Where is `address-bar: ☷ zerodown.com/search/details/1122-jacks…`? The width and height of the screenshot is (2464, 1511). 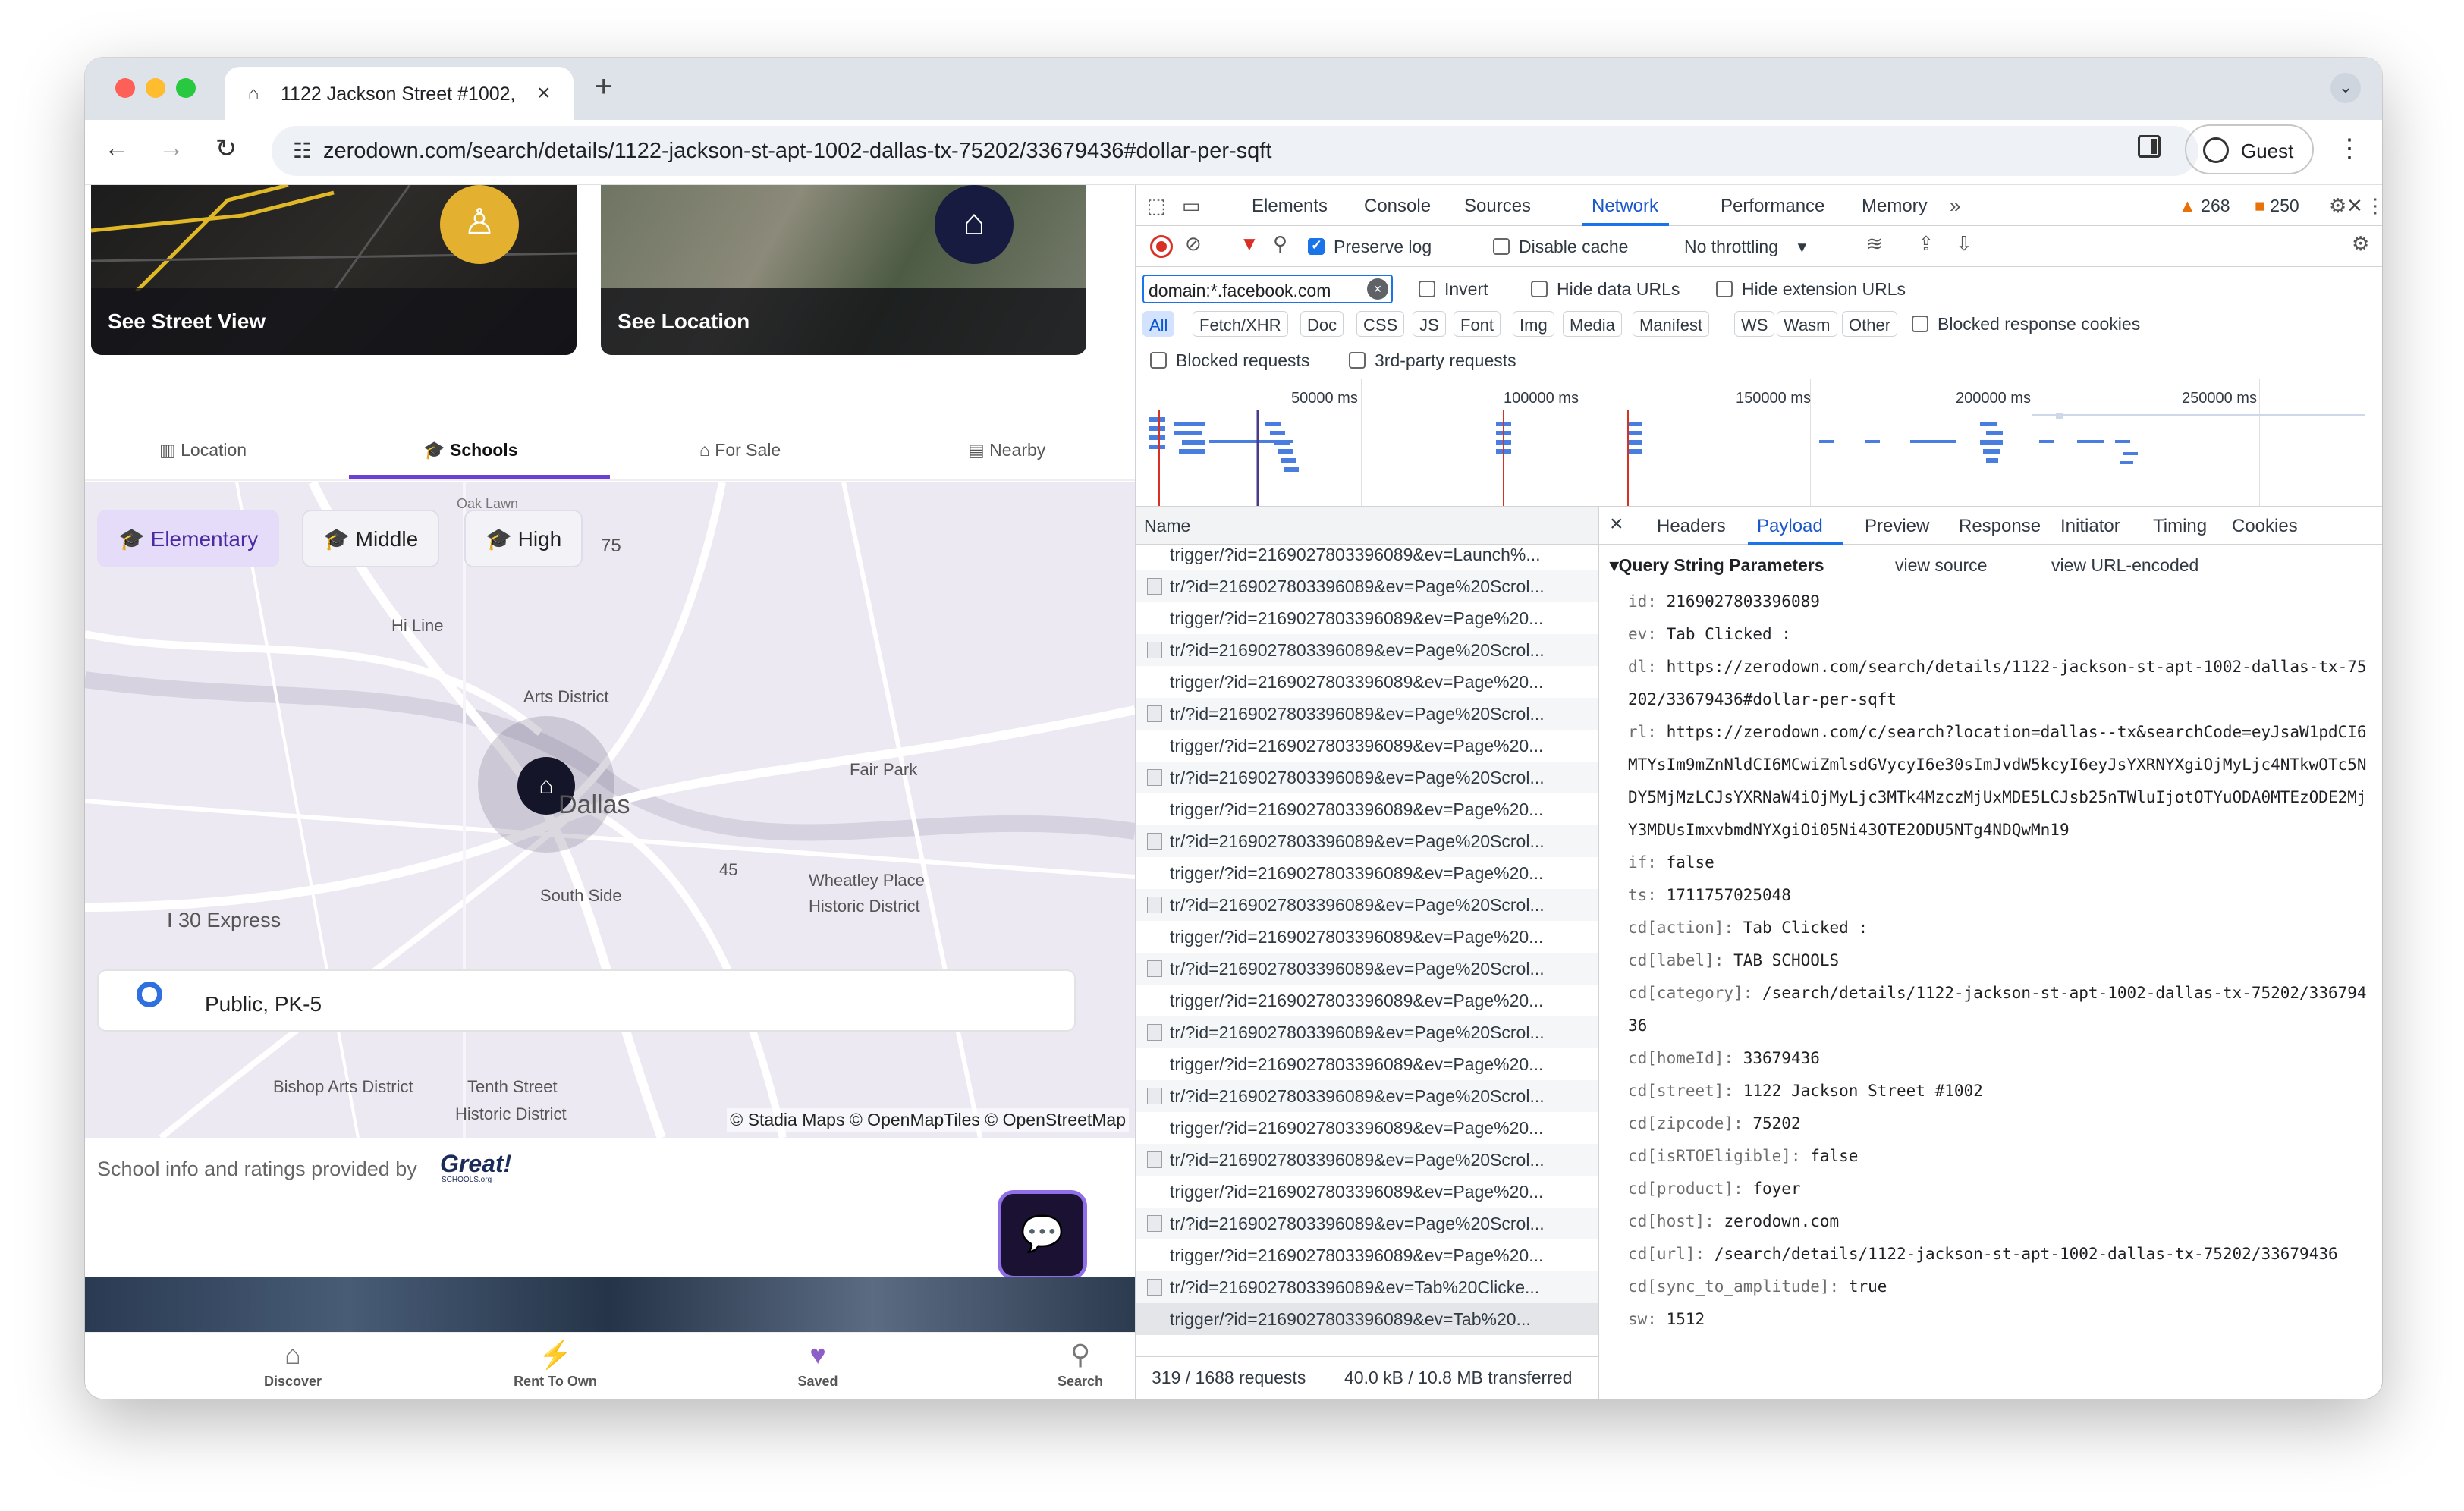 address-bar: ☷ zerodown.com/search/details/1122-jacks… is located at coordinates (1235, 151).